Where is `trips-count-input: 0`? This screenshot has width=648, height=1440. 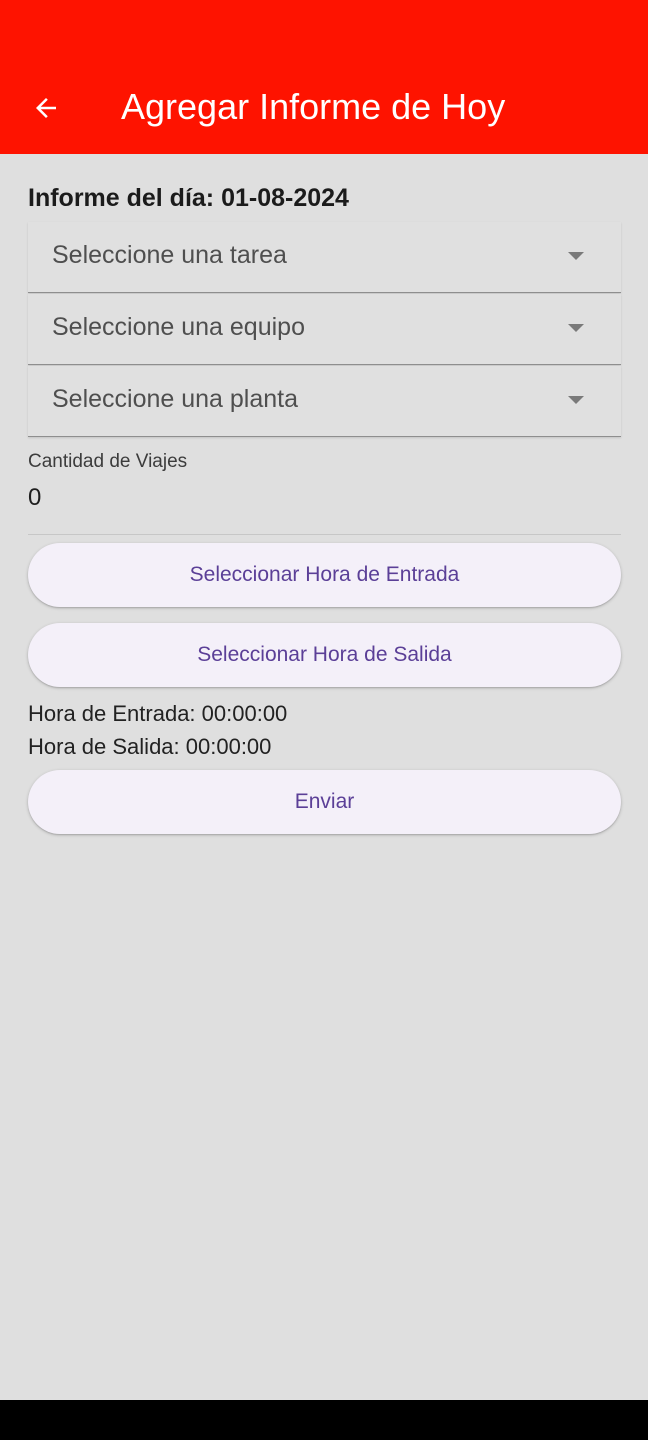
trips-count-input: 0 is located at coordinates (34, 498).